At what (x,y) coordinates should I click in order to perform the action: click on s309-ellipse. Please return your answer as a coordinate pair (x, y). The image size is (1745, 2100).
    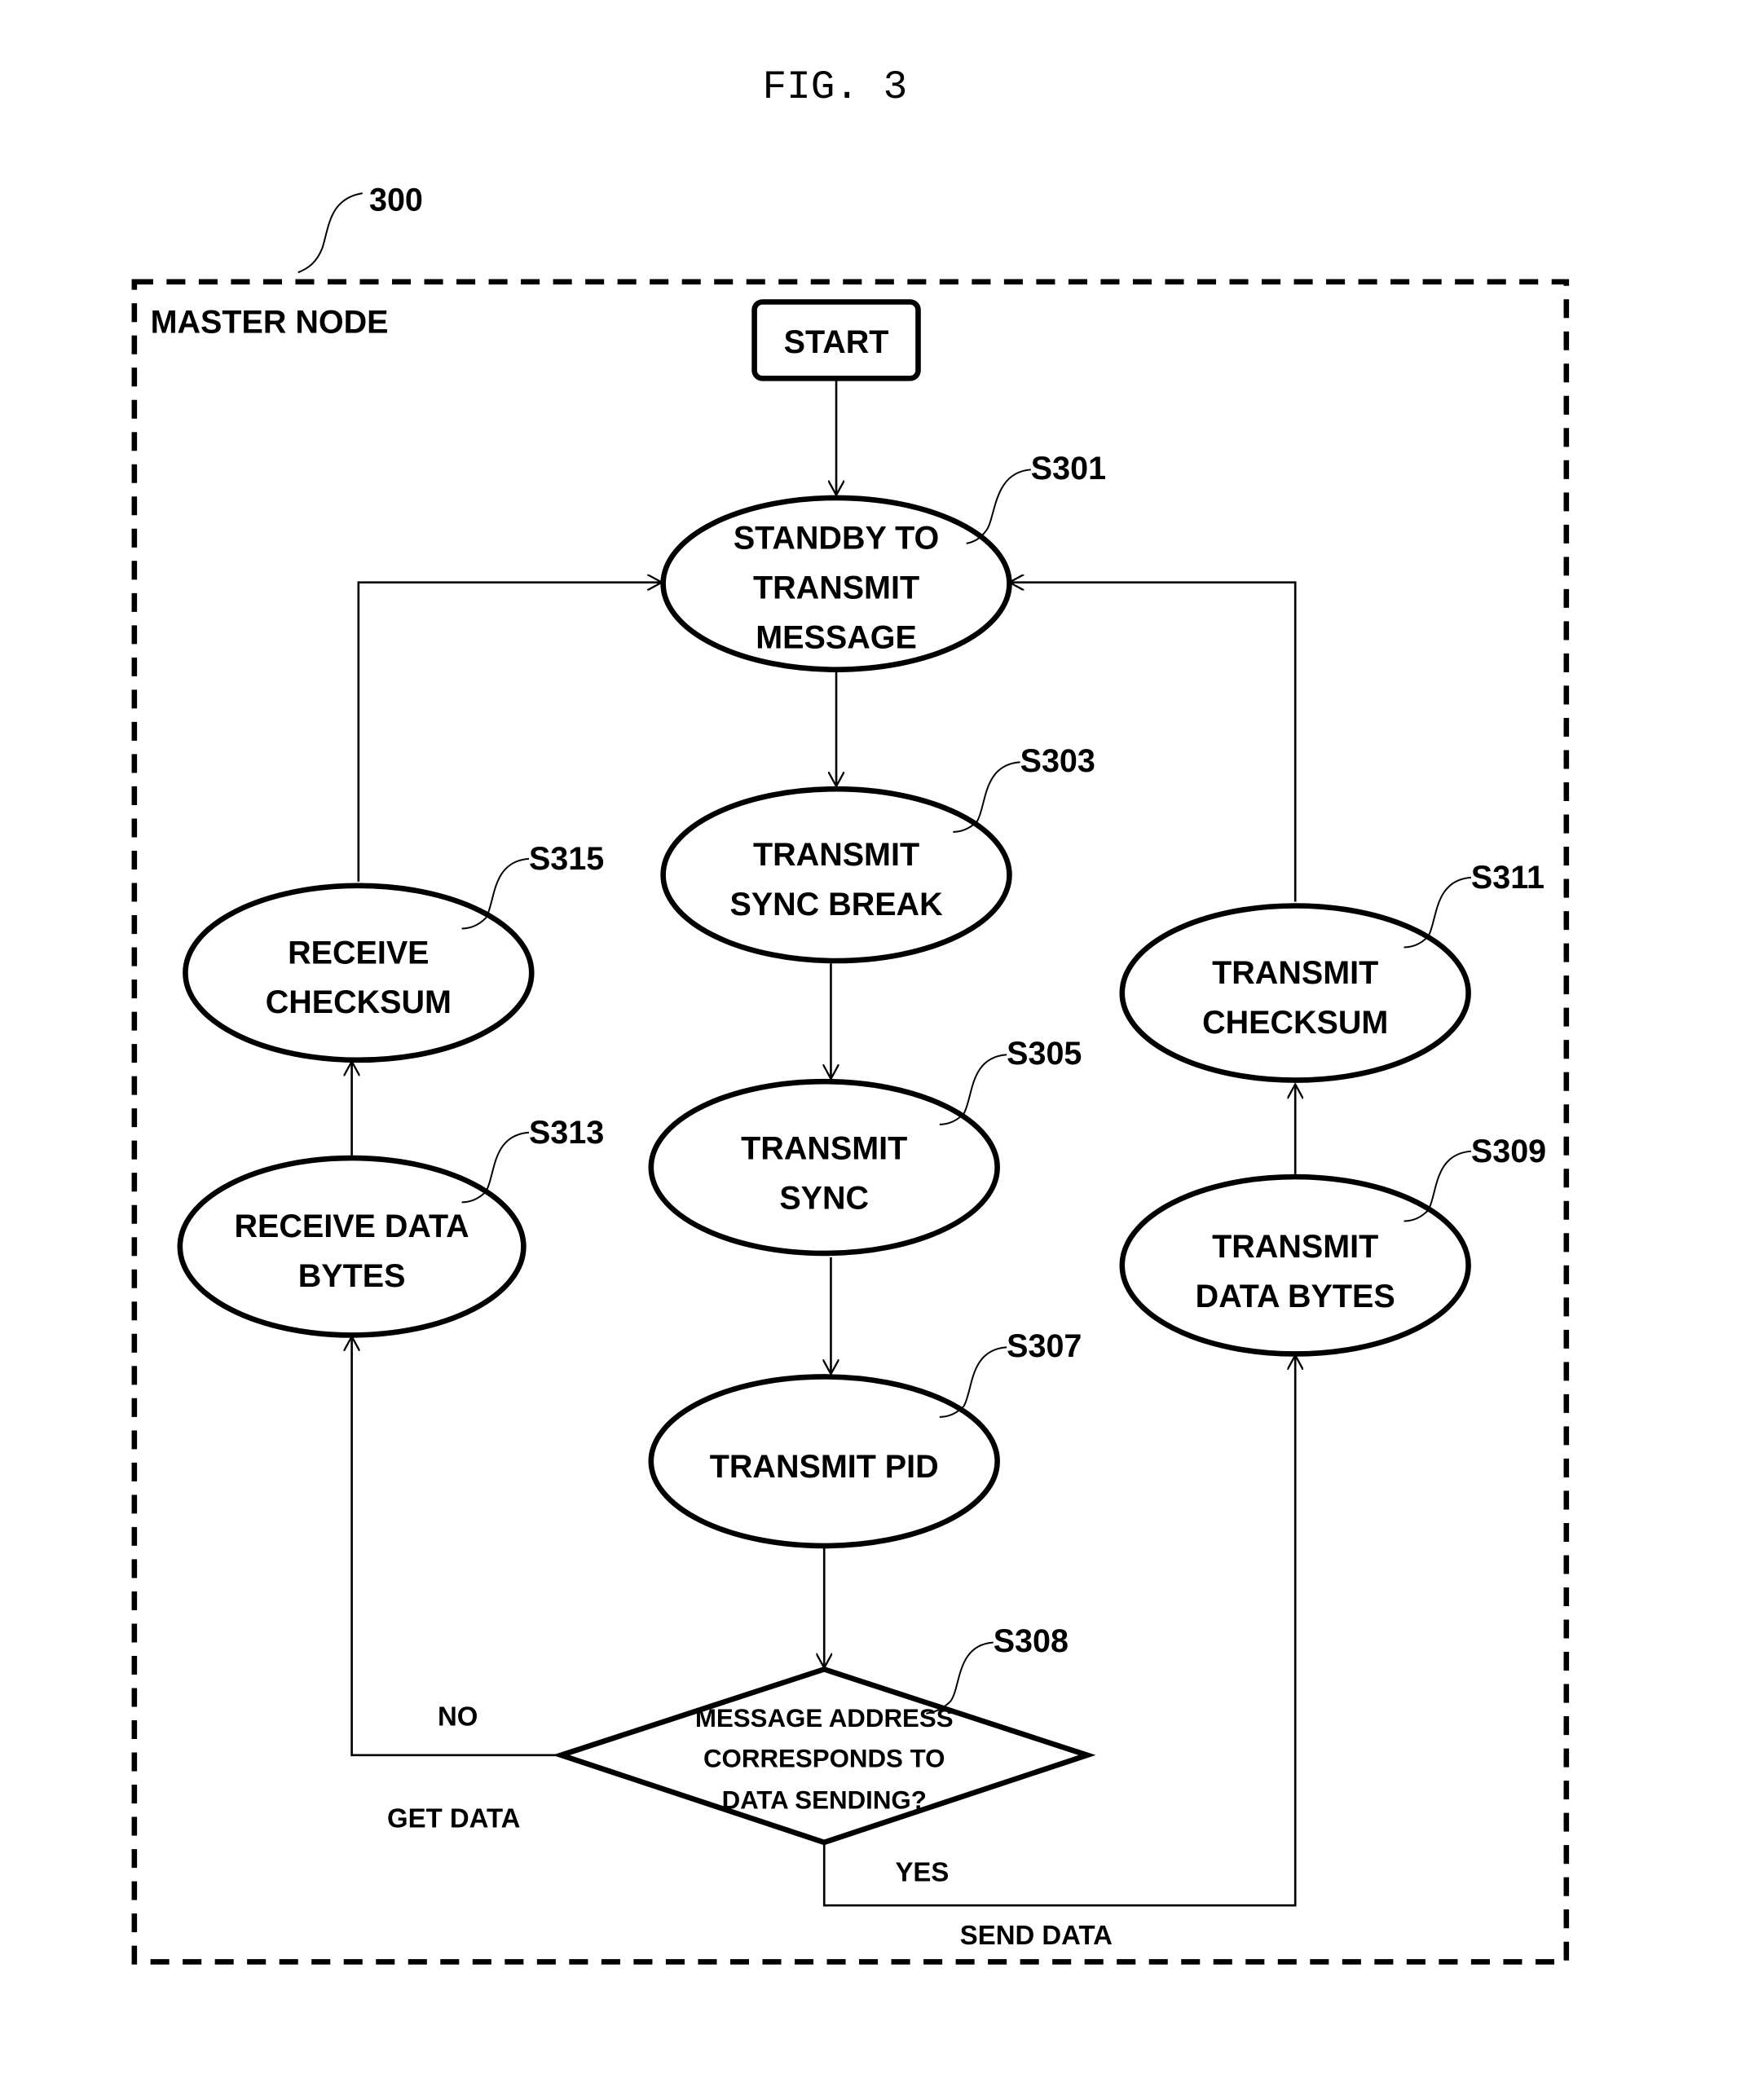
    Looking at the image, I should click on (1295, 1265).